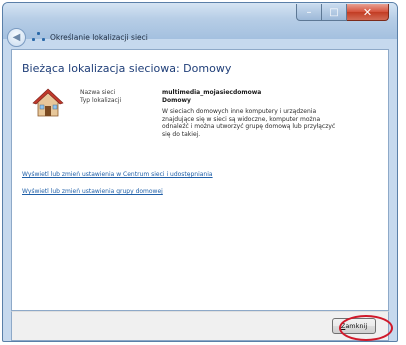 The image size is (406, 345). I want to click on close-icon: ✕, so click(367, 12).